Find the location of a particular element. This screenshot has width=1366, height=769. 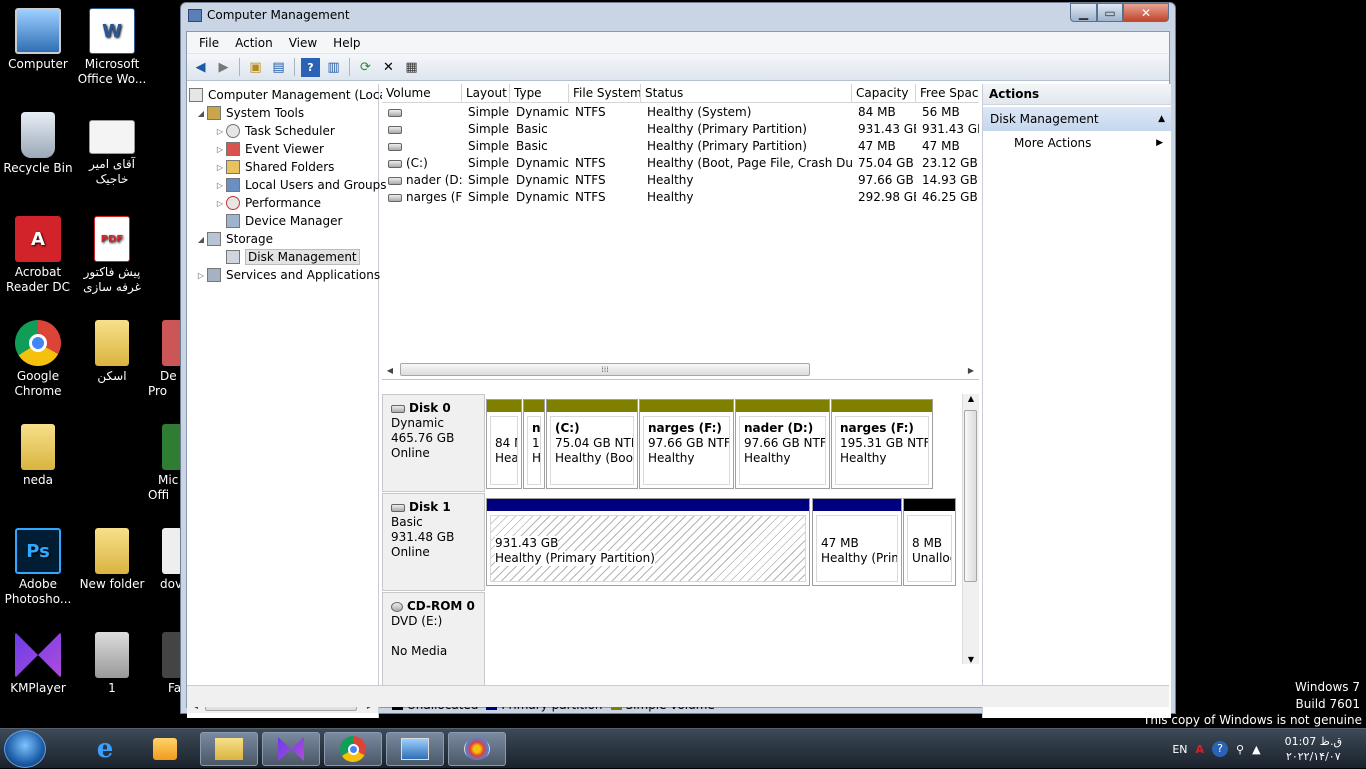

desktop-icon-new-folder: New folder is located at coordinates (112, 560).